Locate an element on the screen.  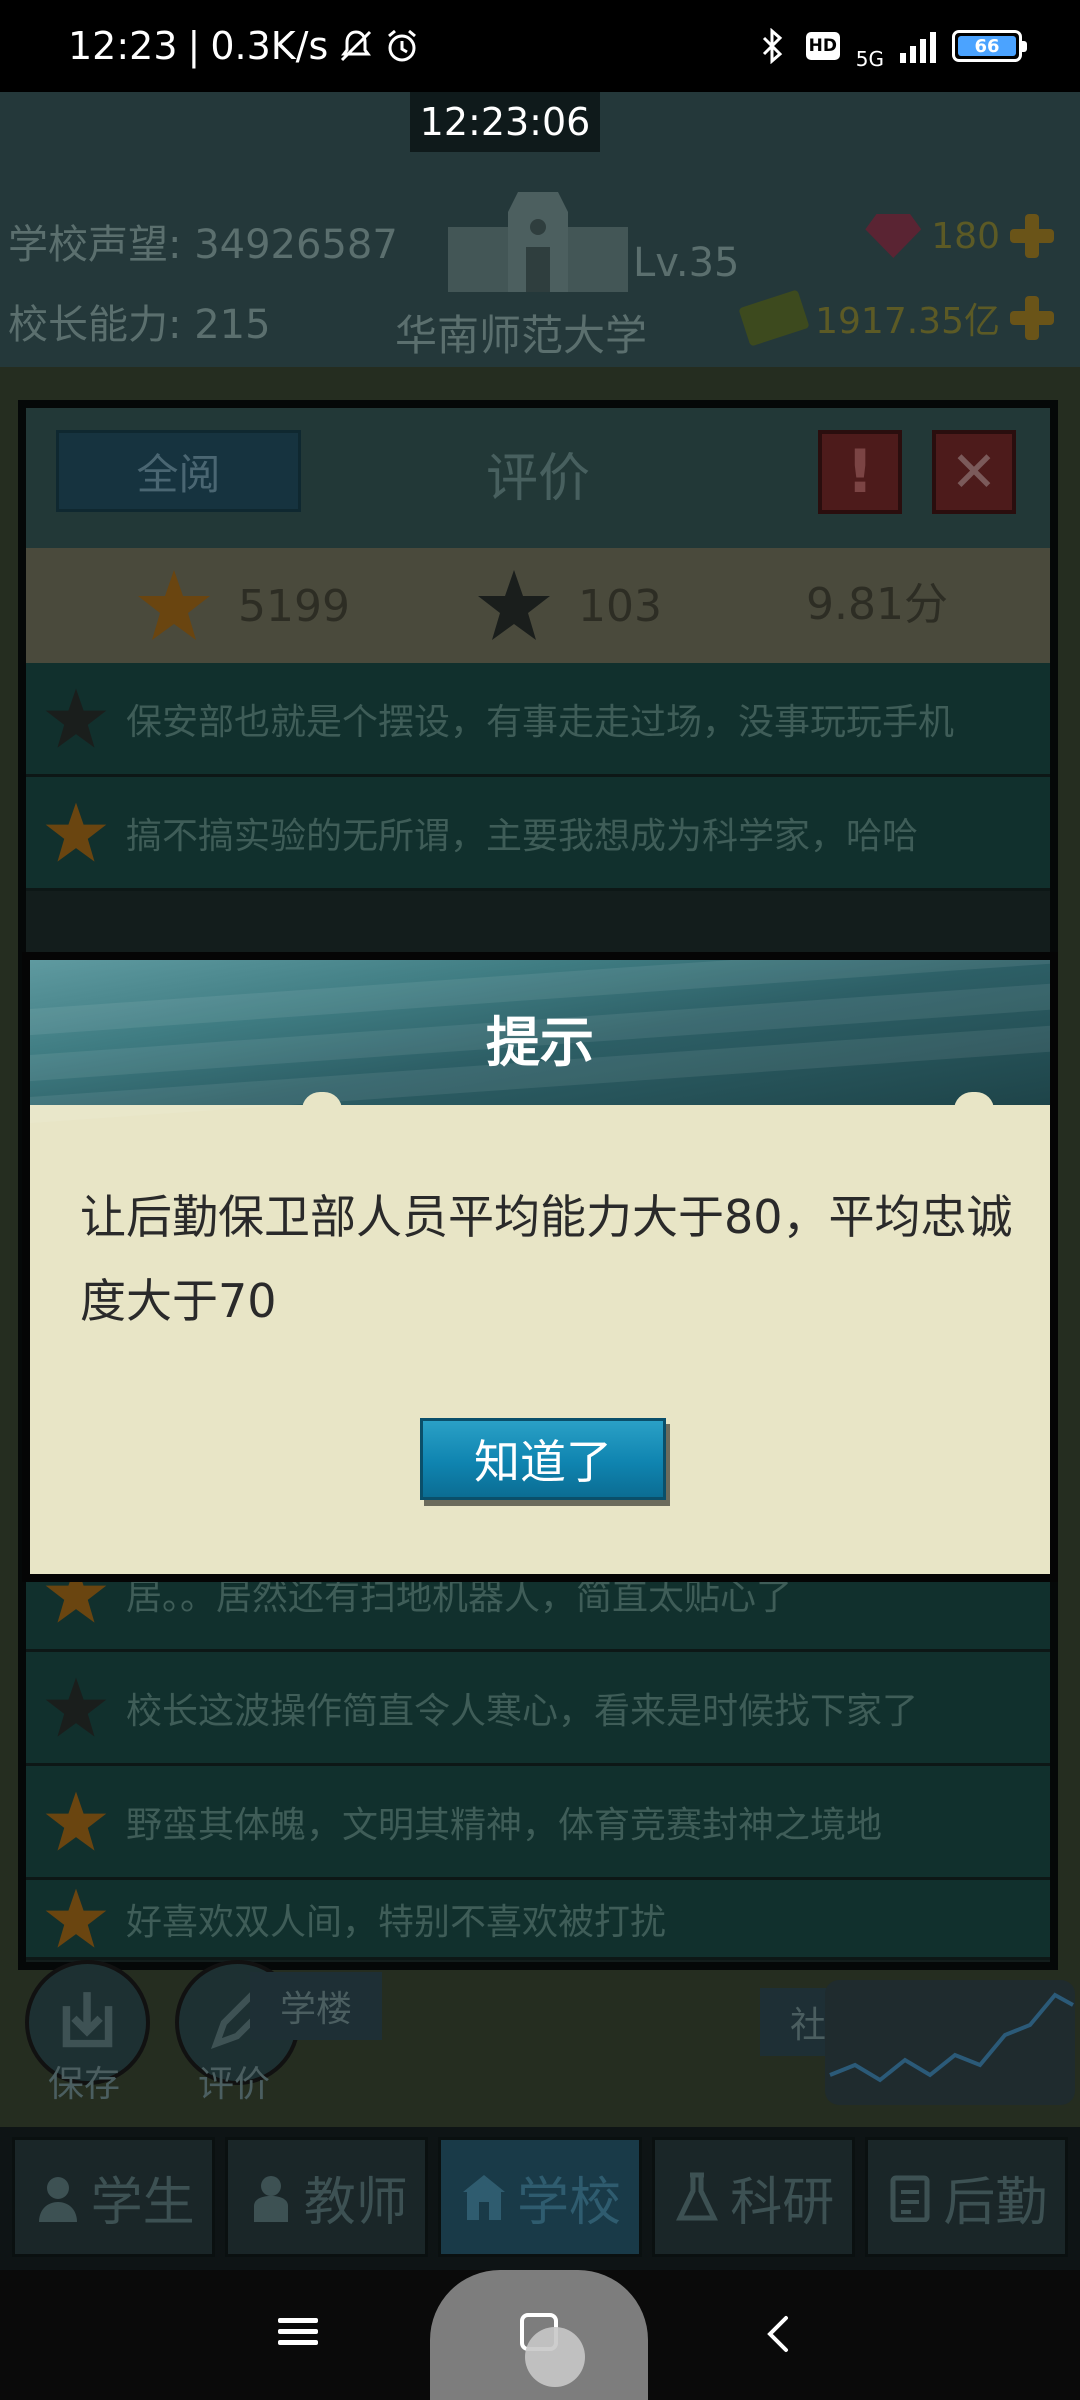
money-icon is located at coordinates (774, 318).